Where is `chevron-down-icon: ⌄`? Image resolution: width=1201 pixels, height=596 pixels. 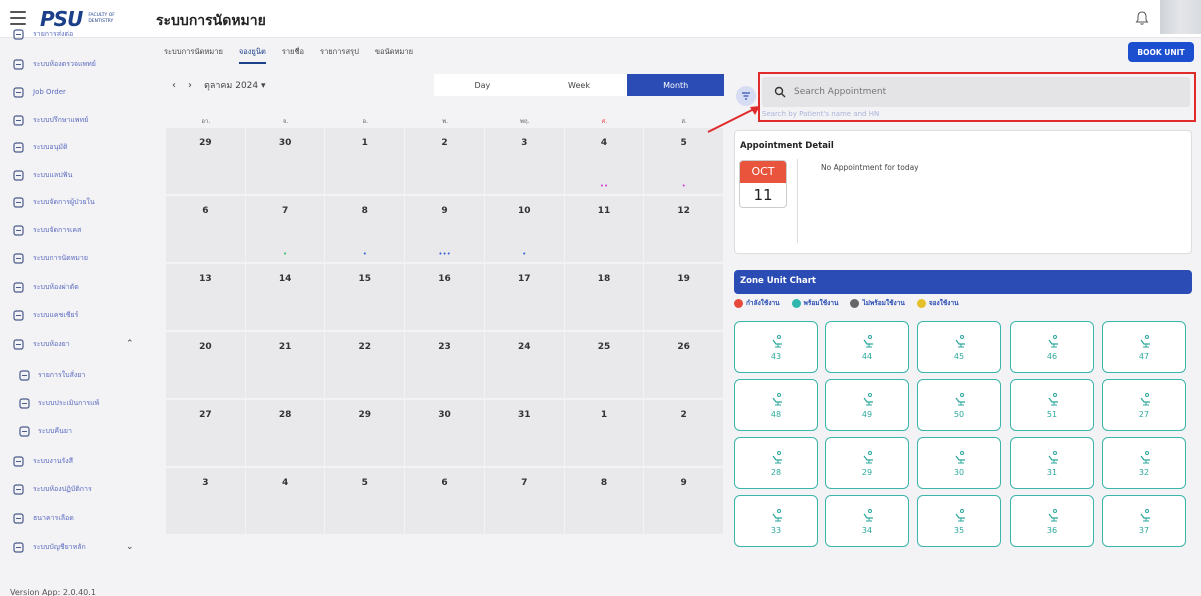 chevron-down-icon: ⌄ is located at coordinates (130, 547).